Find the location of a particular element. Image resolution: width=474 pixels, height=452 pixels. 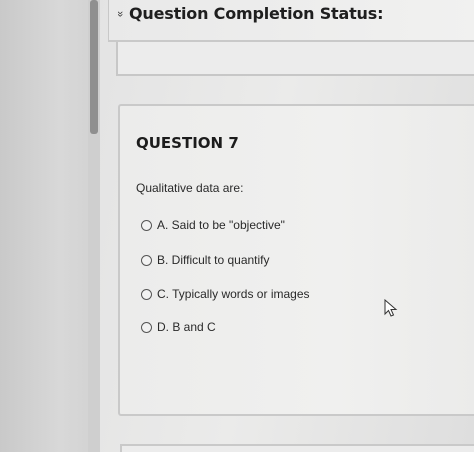

answer-option-c: C. Typically words or images is located at coordinates (225, 294).